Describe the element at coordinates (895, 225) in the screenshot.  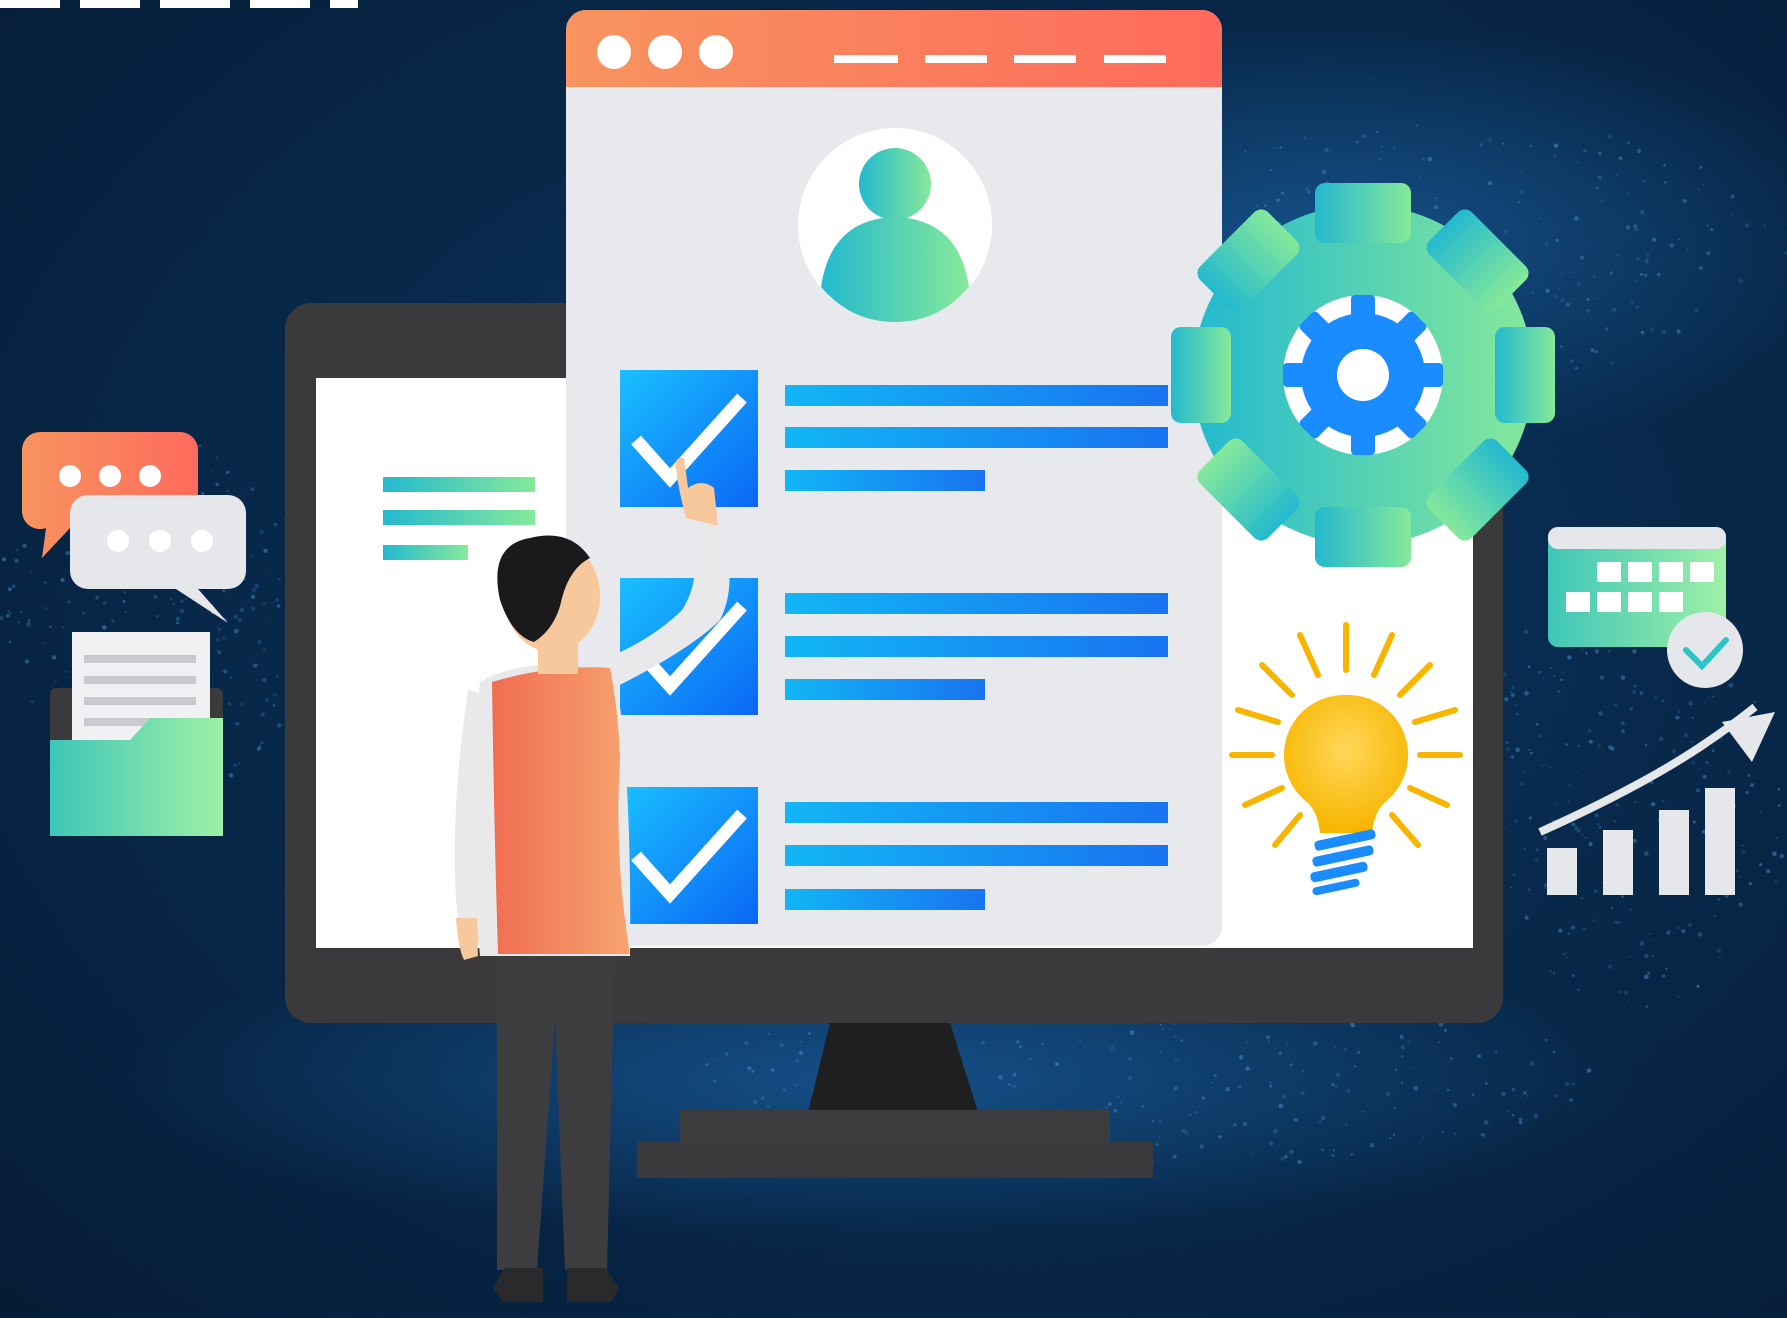
I see `user-avatar-icon` at that location.